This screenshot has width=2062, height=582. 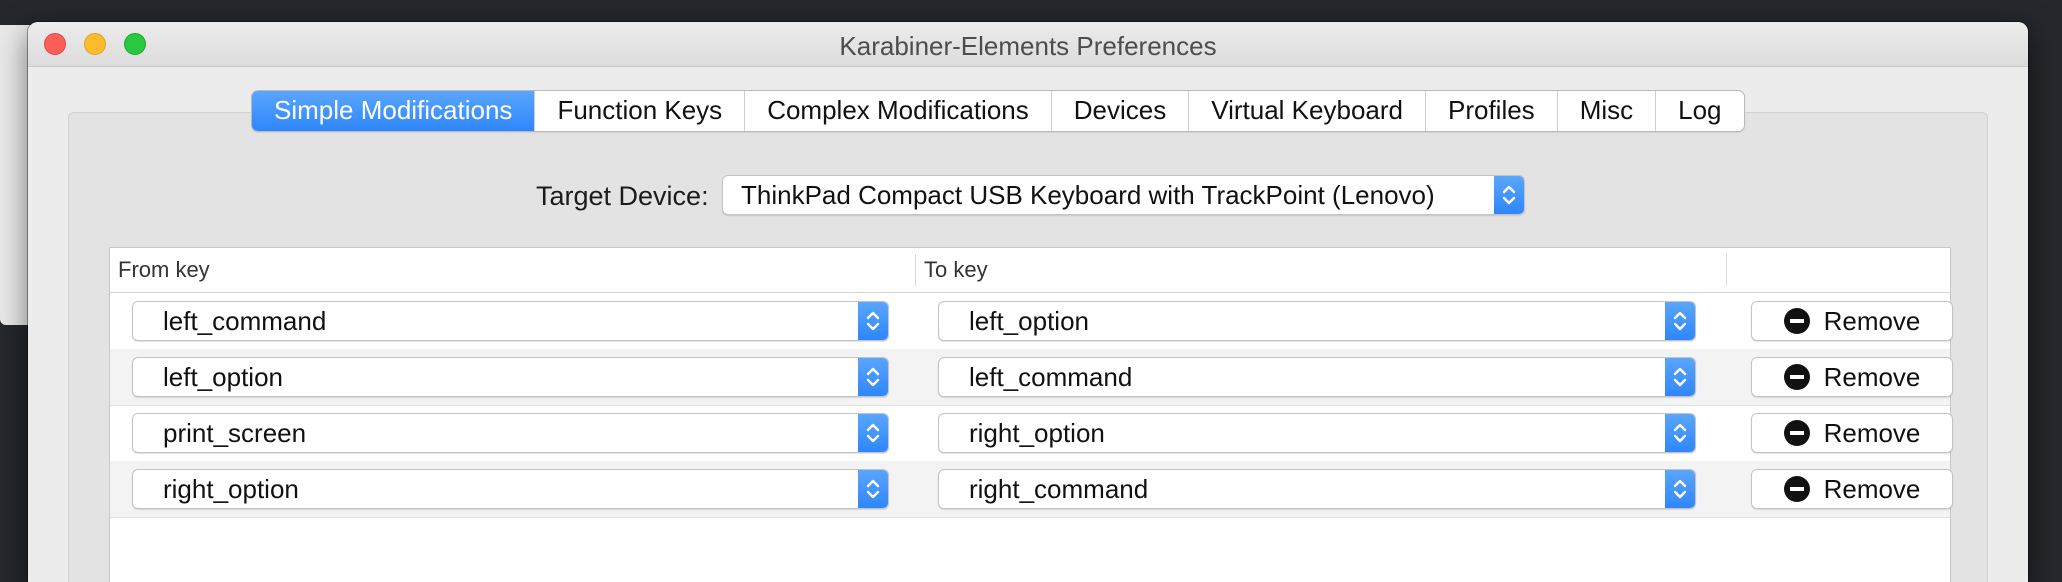 I want to click on from-key-value: right_option, so click(x=231, y=488).